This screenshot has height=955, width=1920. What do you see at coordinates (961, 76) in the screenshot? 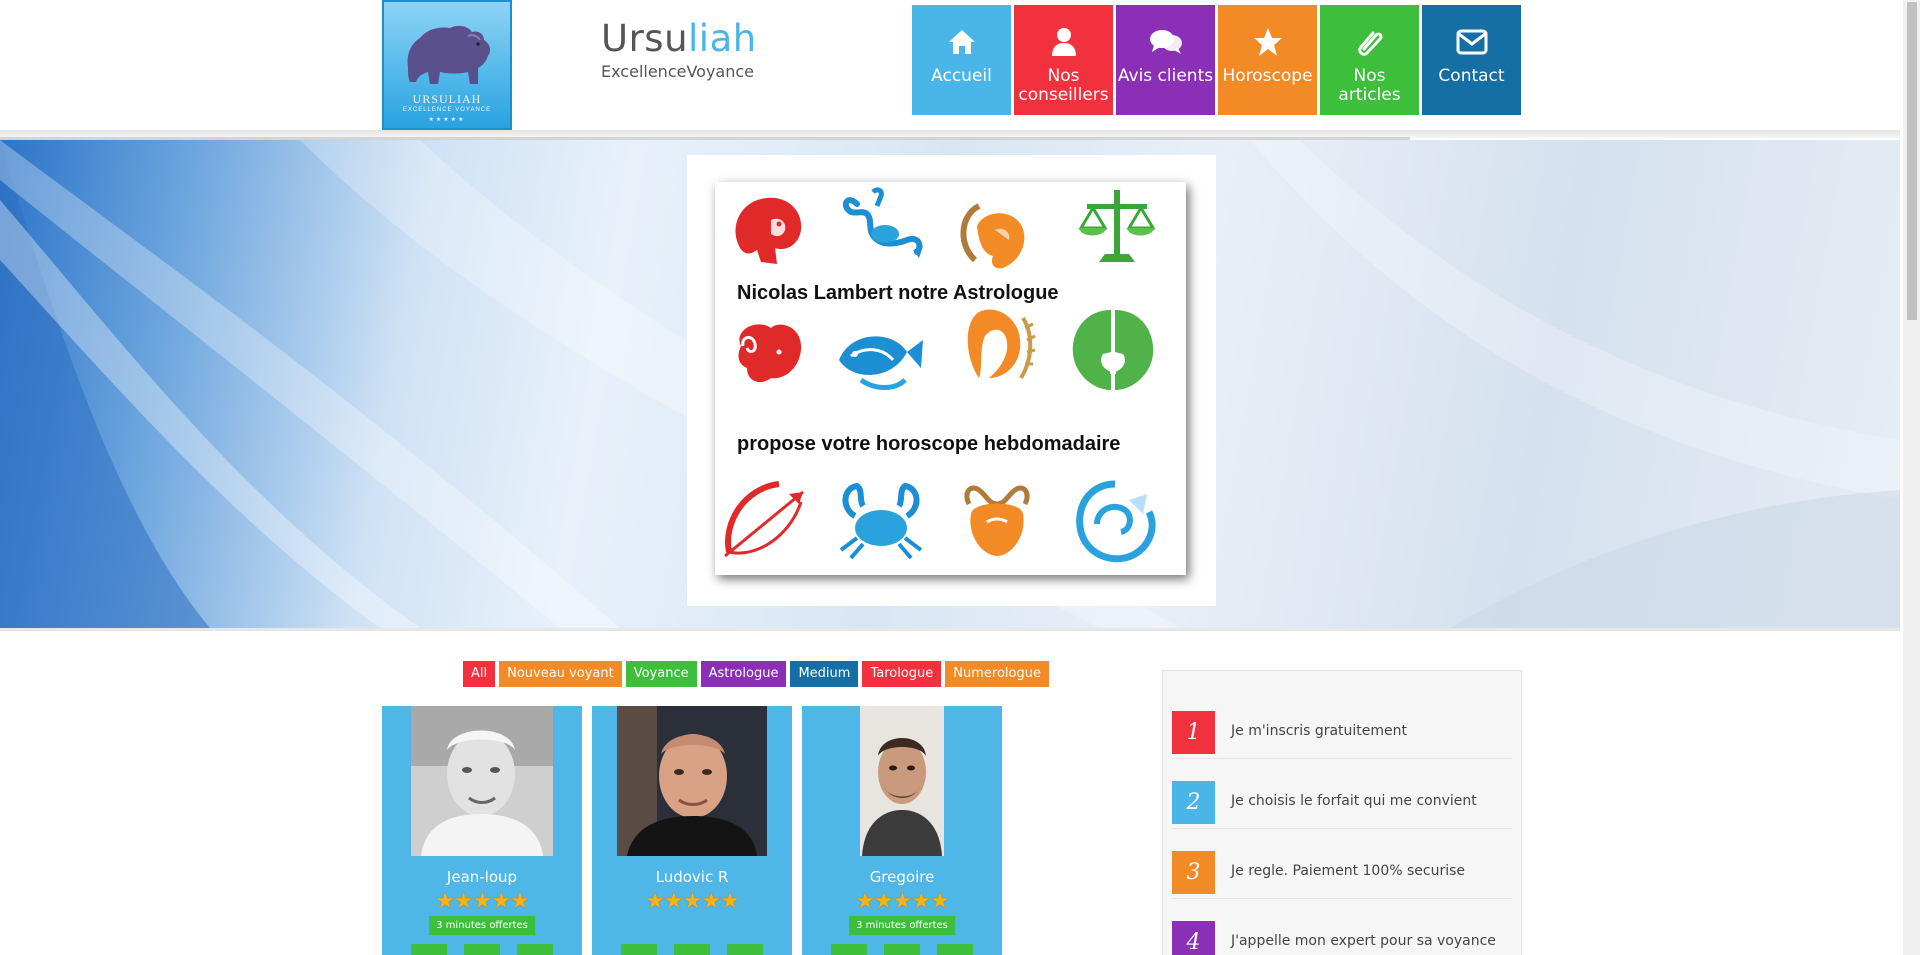
I see `nav-label: Accueil` at bounding box center [961, 76].